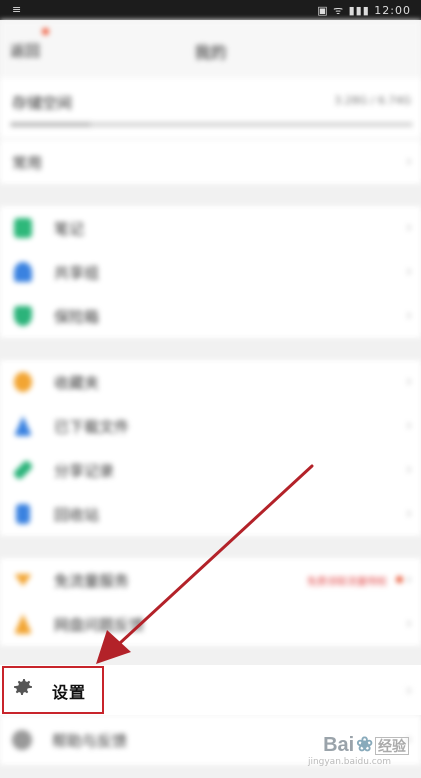 Image resolution: width=421 pixels, height=778 pixels. Describe the element at coordinates (210, 624) in the screenshot. I see `list-item-feedback: 网盘问题反馈 ›` at that location.